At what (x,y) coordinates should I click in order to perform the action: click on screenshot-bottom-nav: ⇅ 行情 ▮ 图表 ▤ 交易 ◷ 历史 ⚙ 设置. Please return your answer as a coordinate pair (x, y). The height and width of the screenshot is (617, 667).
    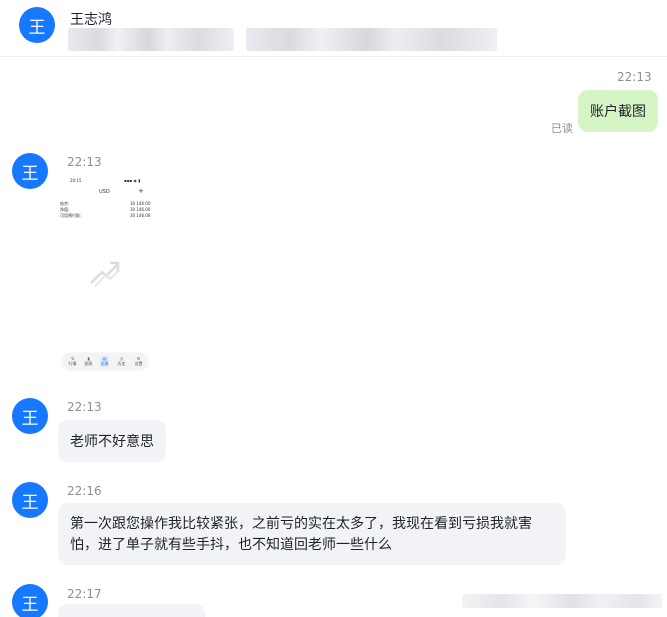
    Looking at the image, I should click on (105, 361).